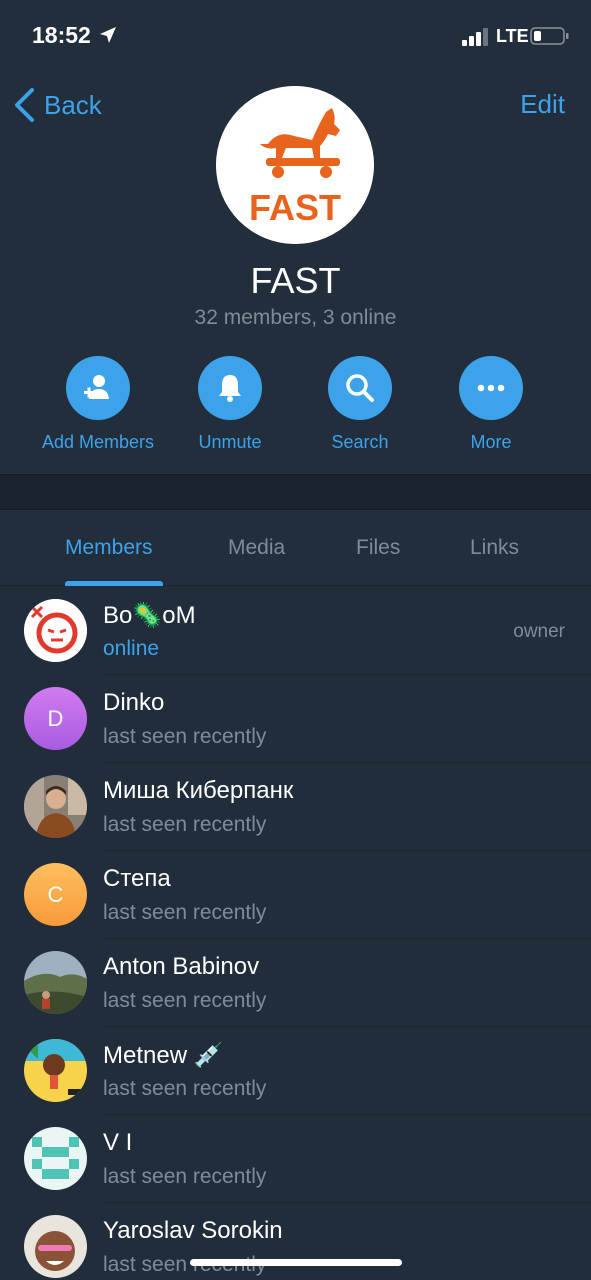 This screenshot has width=591, height=1280. Describe the element at coordinates (295, 1071) in the screenshot. I see `member-row-metnew: Metnew 💉 last seen recently` at that location.